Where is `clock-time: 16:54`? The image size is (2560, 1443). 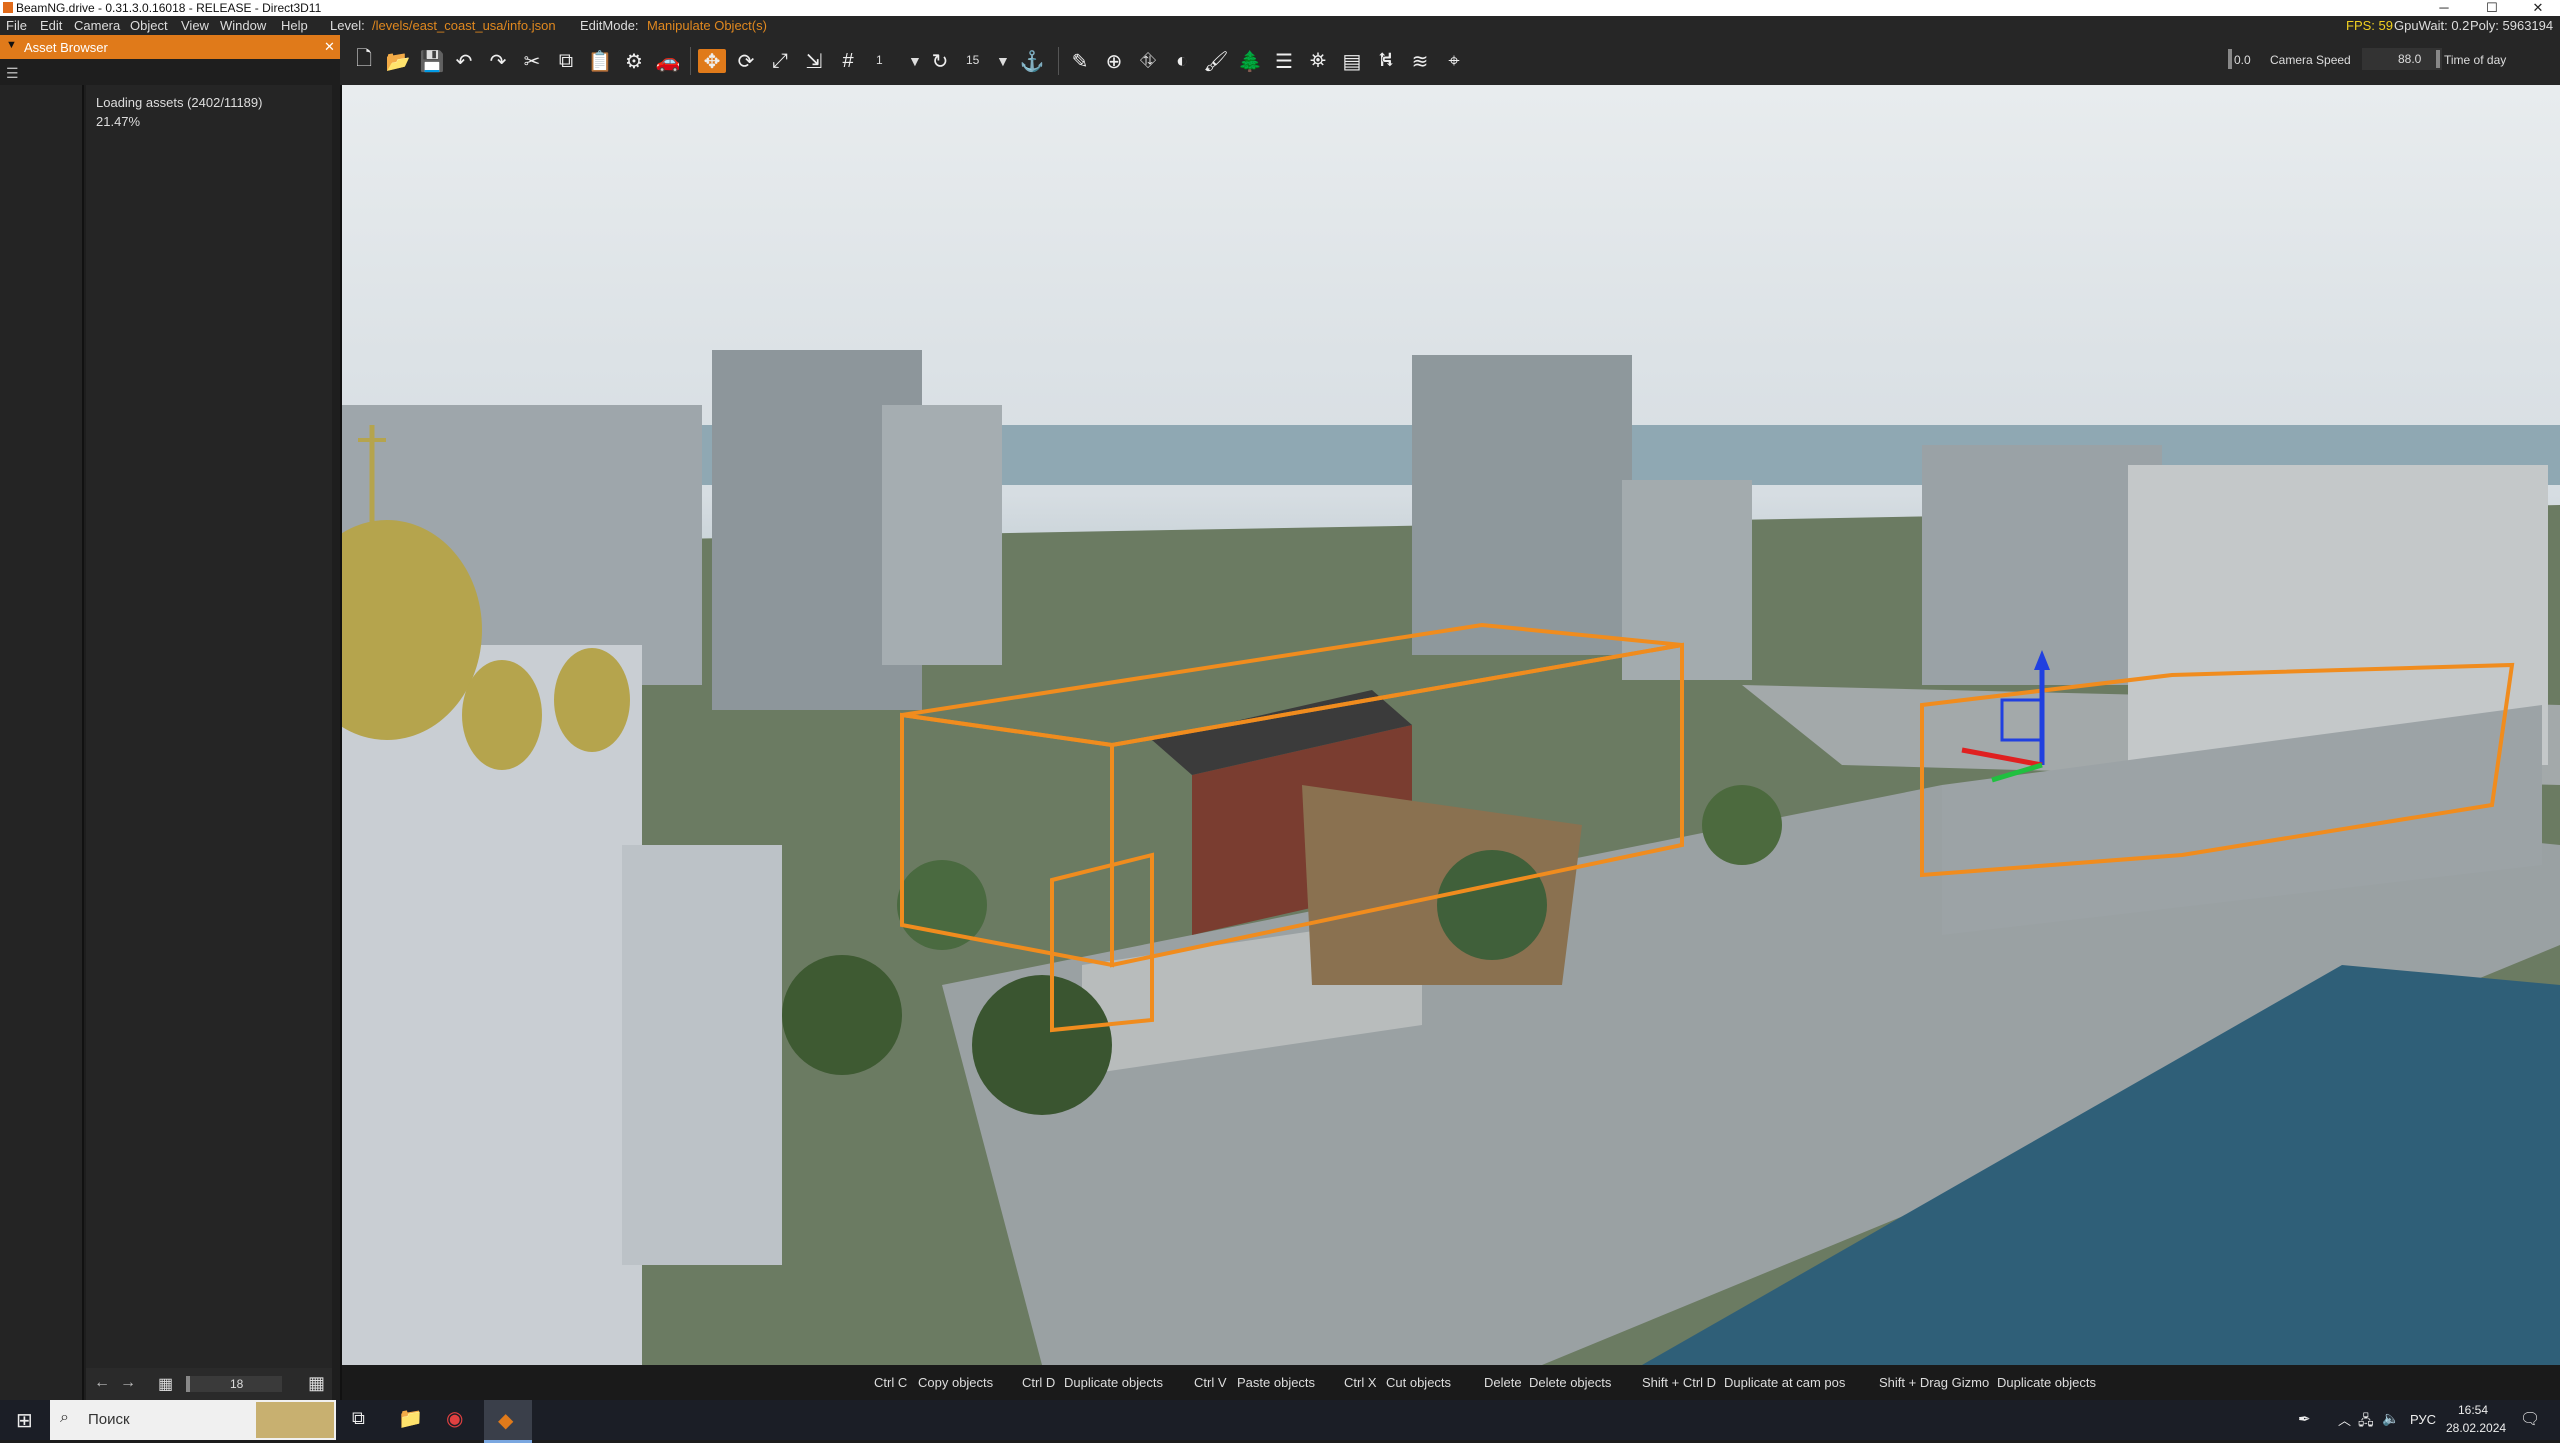
clock-time: 16:54 is located at coordinates (2473, 1410).